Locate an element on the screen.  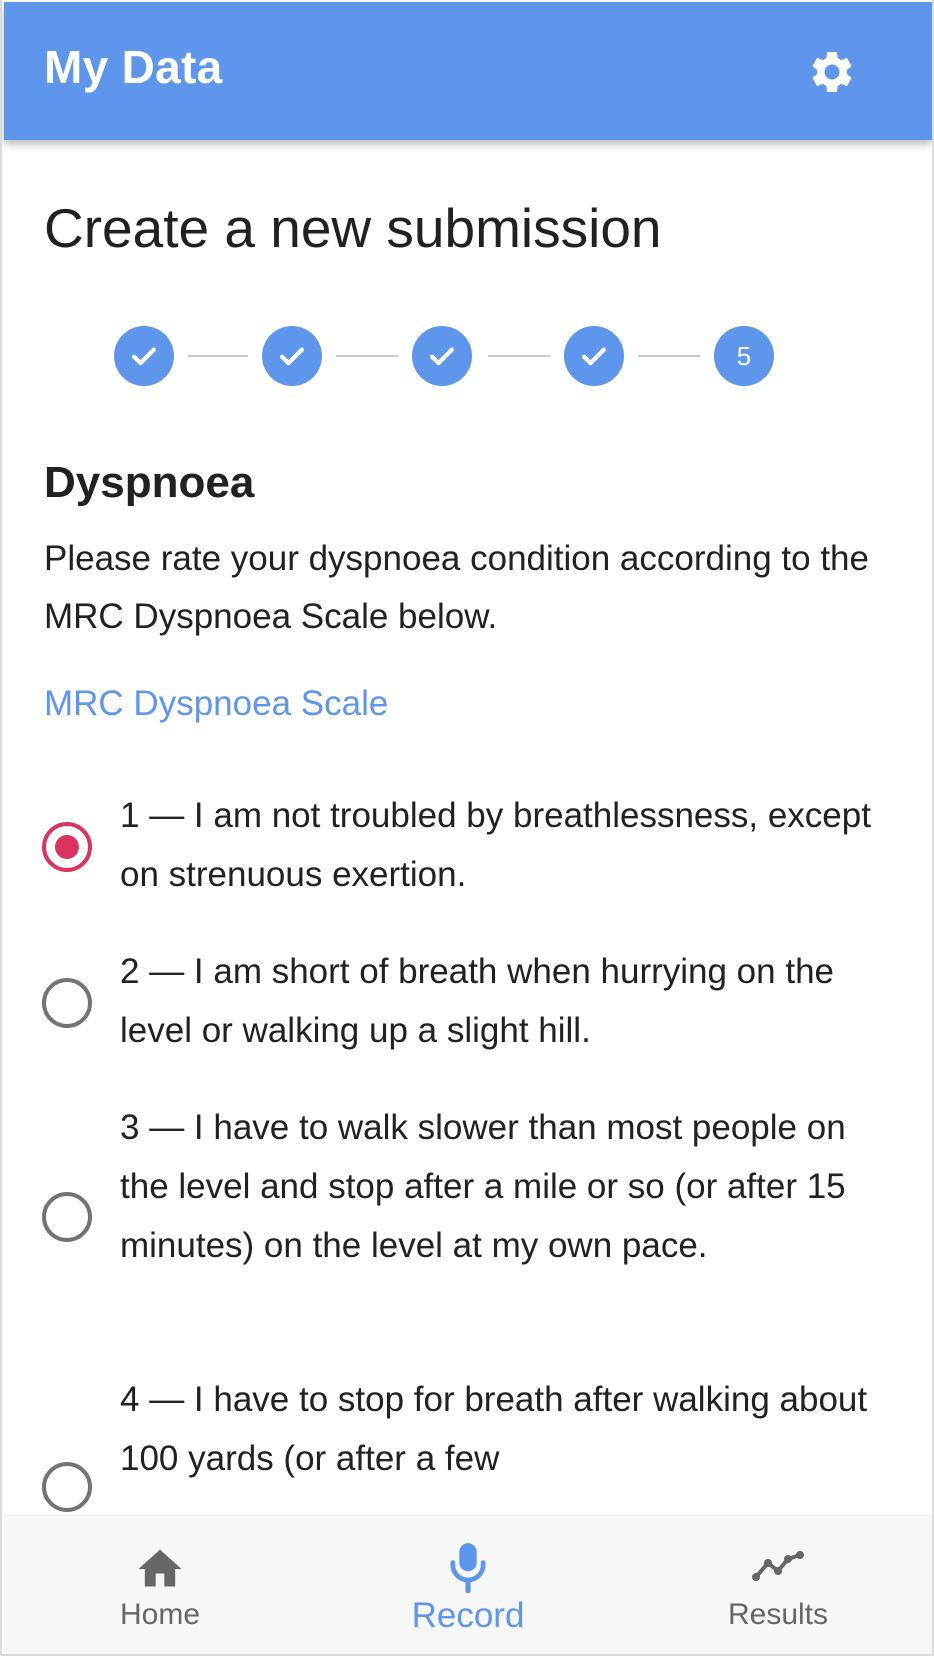
page-title: Create a new submission is located at coordinates (353, 228).